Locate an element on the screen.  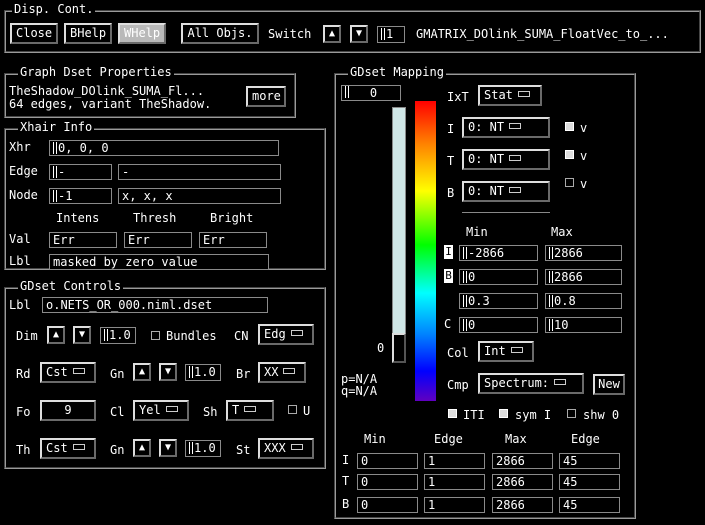
b-max-value: 2866 is located at coordinates (568, 277).